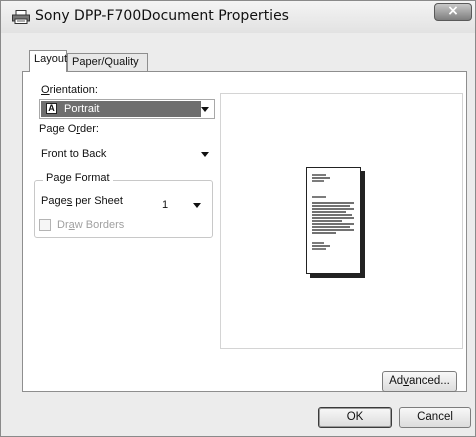 The height and width of the screenshot is (437, 476). Describe the element at coordinates (91, 225) in the screenshot. I see `draw-borders-label: Draw Borders` at that location.